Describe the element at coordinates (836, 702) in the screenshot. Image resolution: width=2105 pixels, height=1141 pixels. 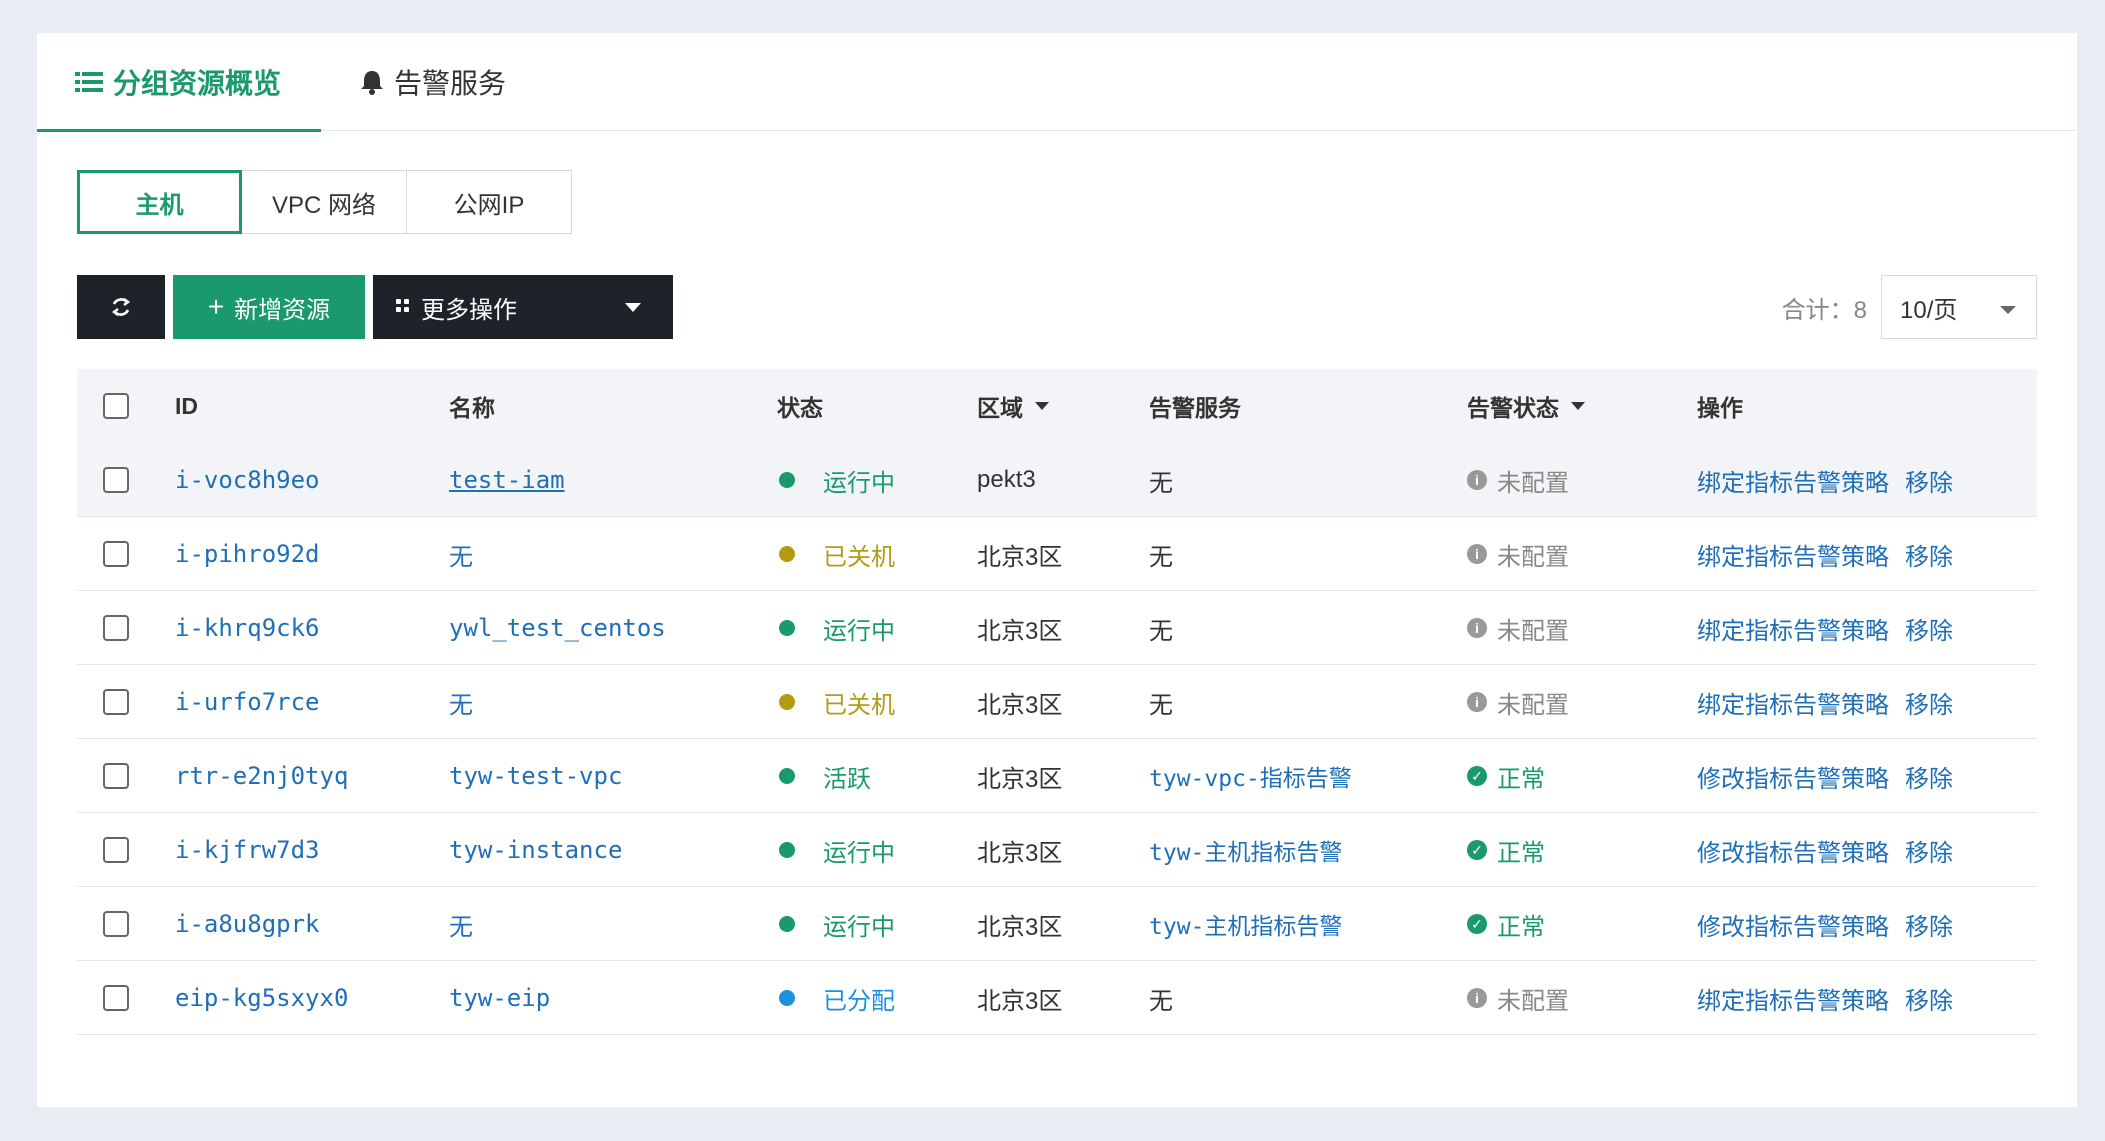
I see `status-cell: 已关机` at that location.